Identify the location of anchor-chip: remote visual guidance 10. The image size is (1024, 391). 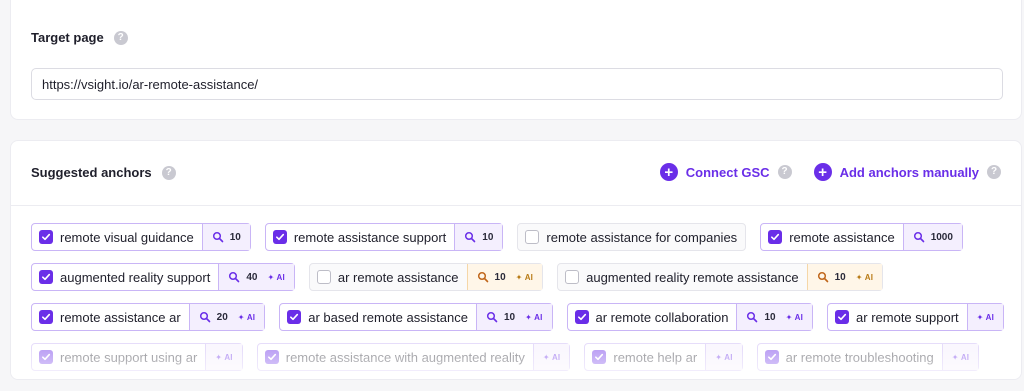
(141, 237).